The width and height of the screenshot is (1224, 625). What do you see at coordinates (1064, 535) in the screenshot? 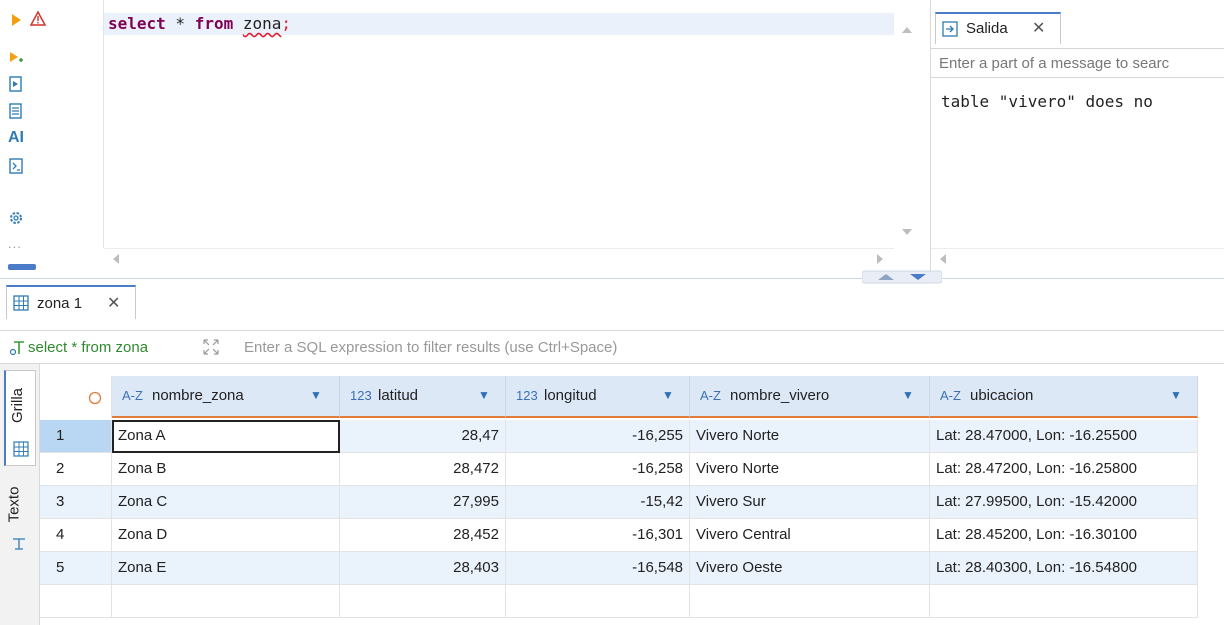
I see `cell-ubicacion: Lat: 28.45200, Lon: -16.30100` at bounding box center [1064, 535].